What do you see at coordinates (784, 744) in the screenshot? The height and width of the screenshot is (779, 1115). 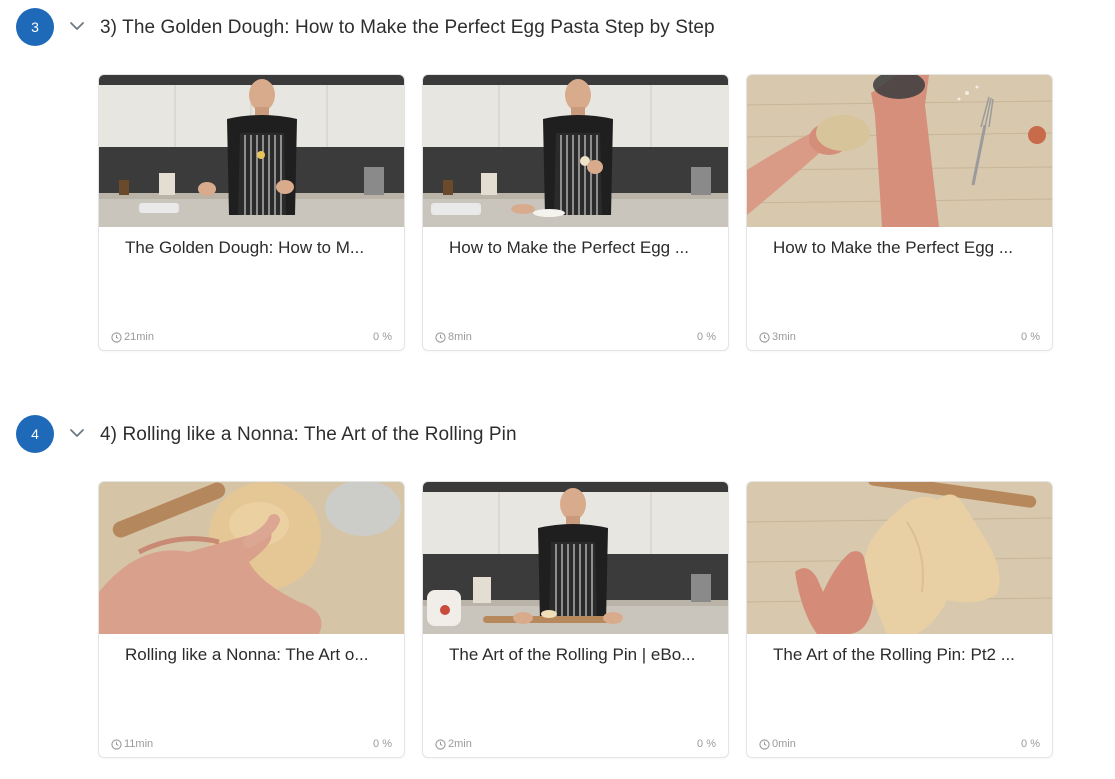 I see `duration-text: 0min` at bounding box center [784, 744].